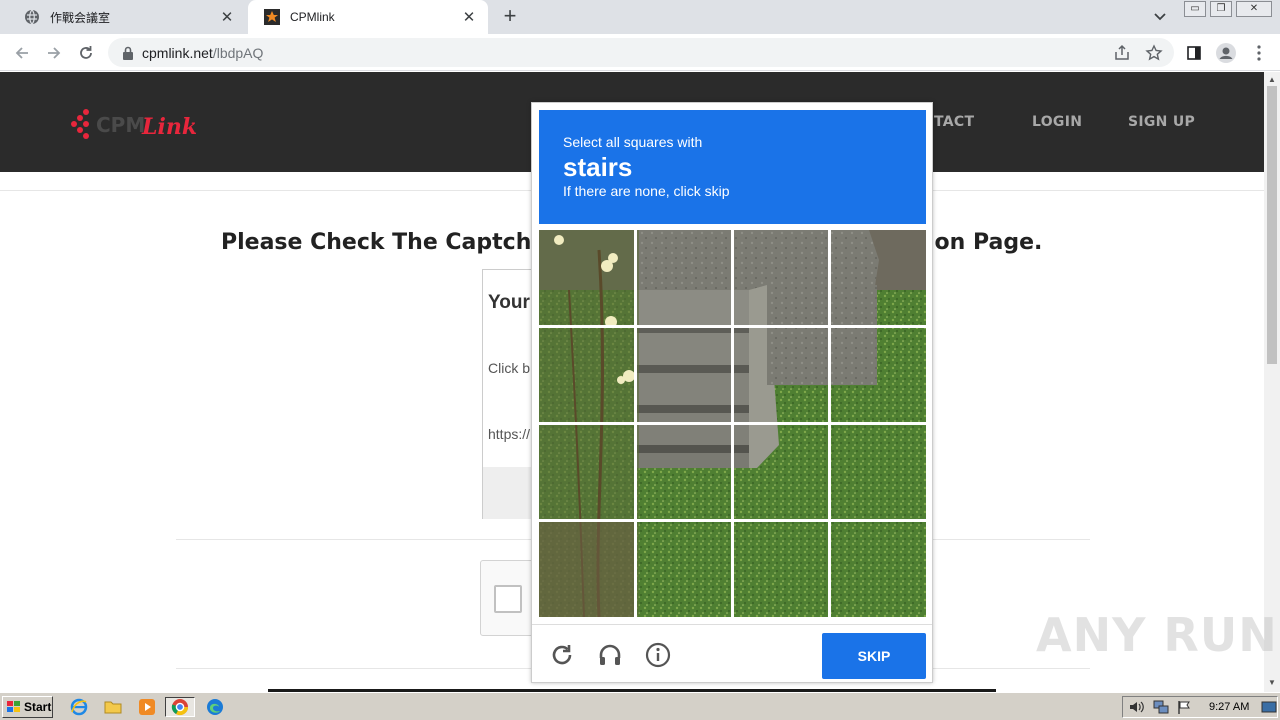 Image resolution: width=1280 pixels, height=720 pixels. Describe the element at coordinates (510, 17) in the screenshot. I see `new-tab-button: +` at that location.